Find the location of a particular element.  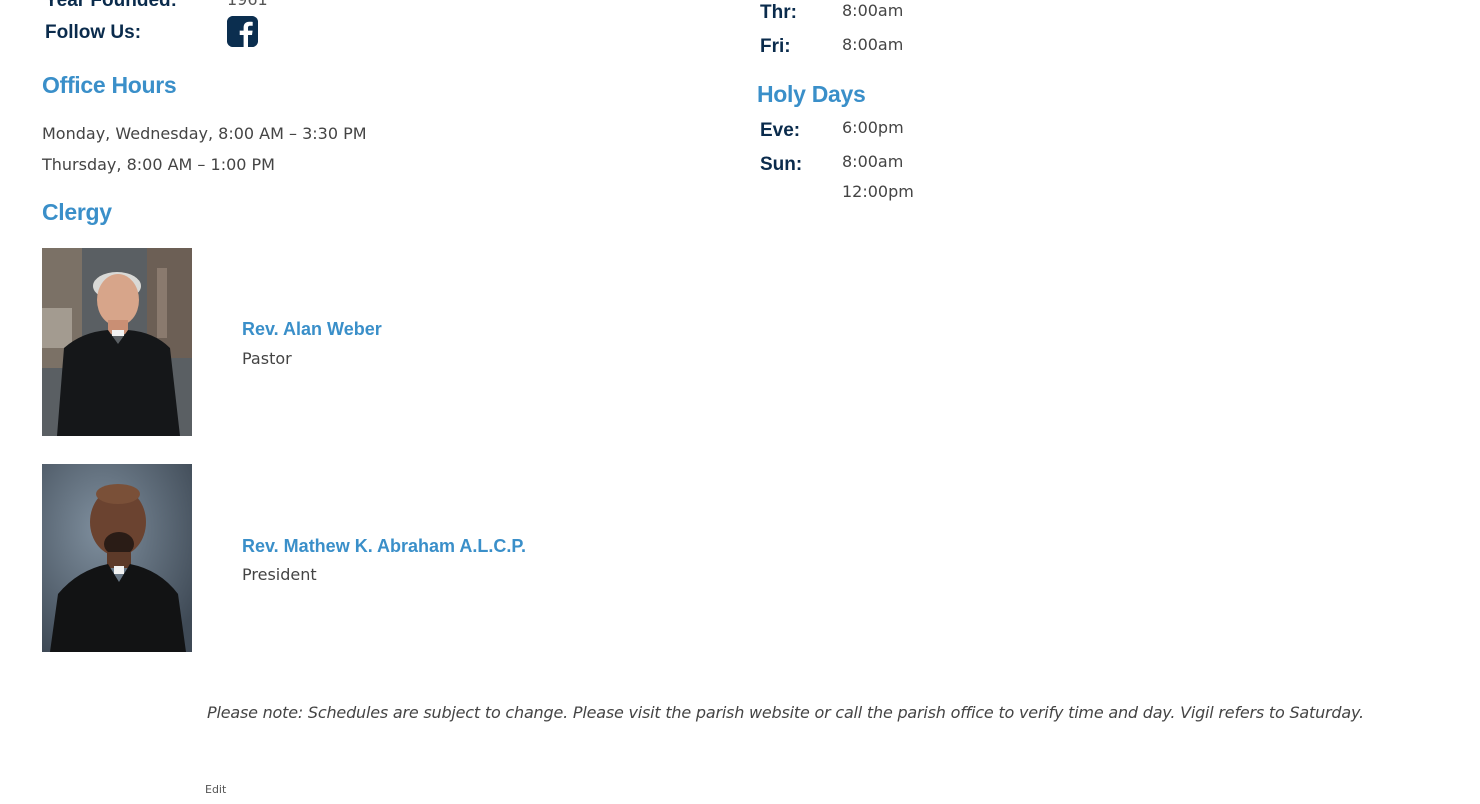

clergy-name-link: Rev. Alan Weber is located at coordinates (312, 329).